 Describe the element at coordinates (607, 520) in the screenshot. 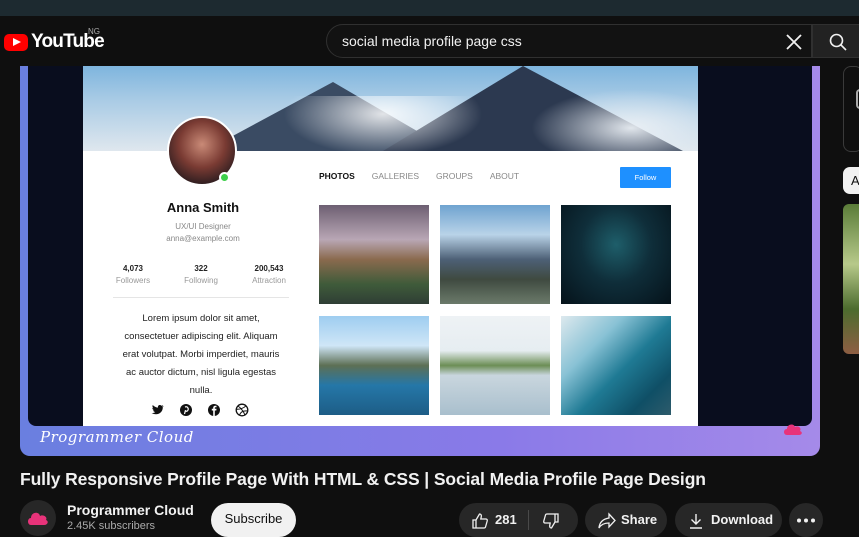

I see `share-icon` at that location.